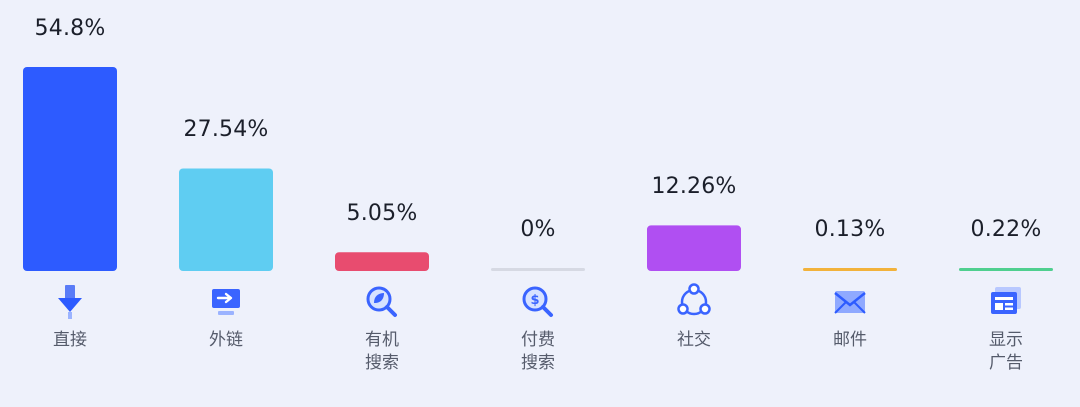 This screenshot has width=1080, height=407. What do you see at coordinates (382, 351) in the screenshot?
I see `category-label: 有机 搜索` at bounding box center [382, 351].